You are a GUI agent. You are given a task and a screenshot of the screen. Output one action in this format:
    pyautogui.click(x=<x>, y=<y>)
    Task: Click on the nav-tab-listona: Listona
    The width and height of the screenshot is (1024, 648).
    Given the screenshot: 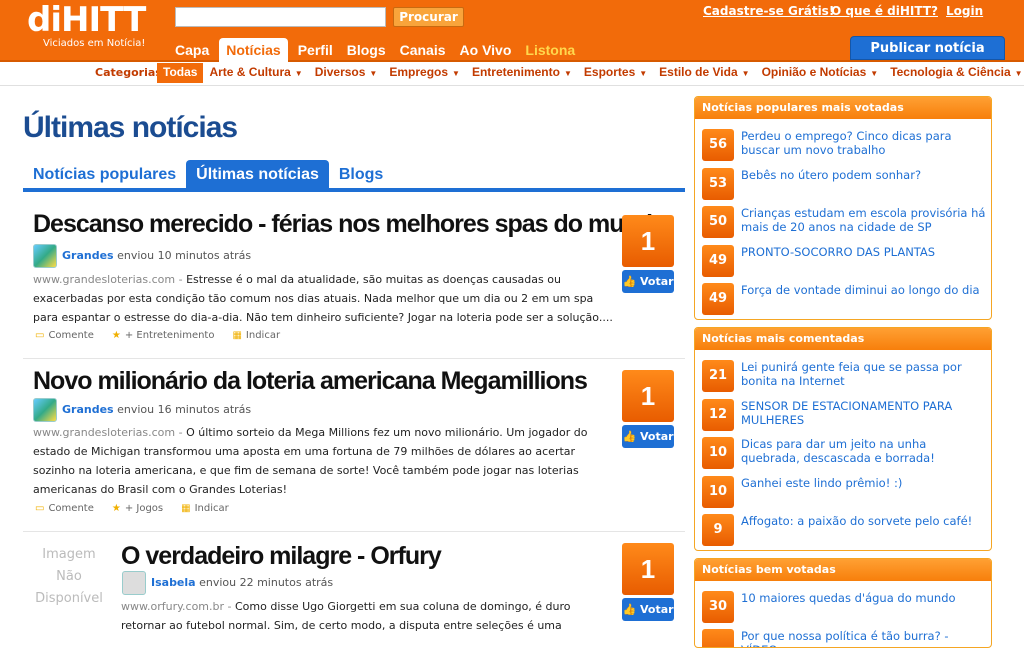 What is the action you would take?
    pyautogui.click(x=550, y=50)
    